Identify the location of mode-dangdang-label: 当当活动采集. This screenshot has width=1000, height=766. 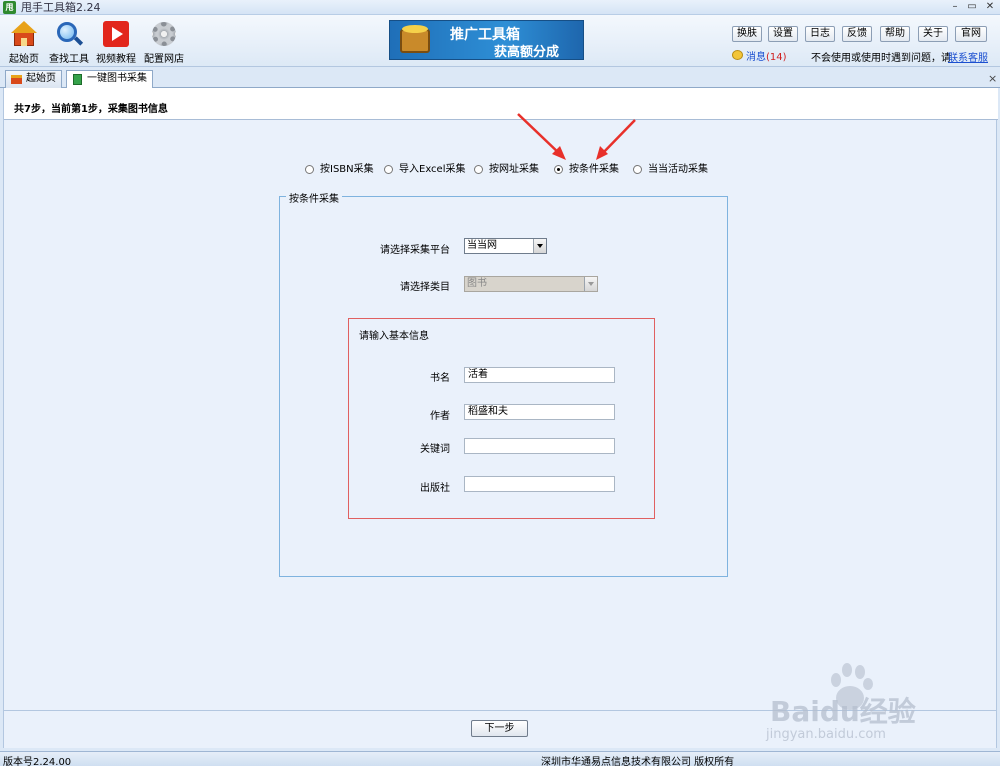
(678, 169).